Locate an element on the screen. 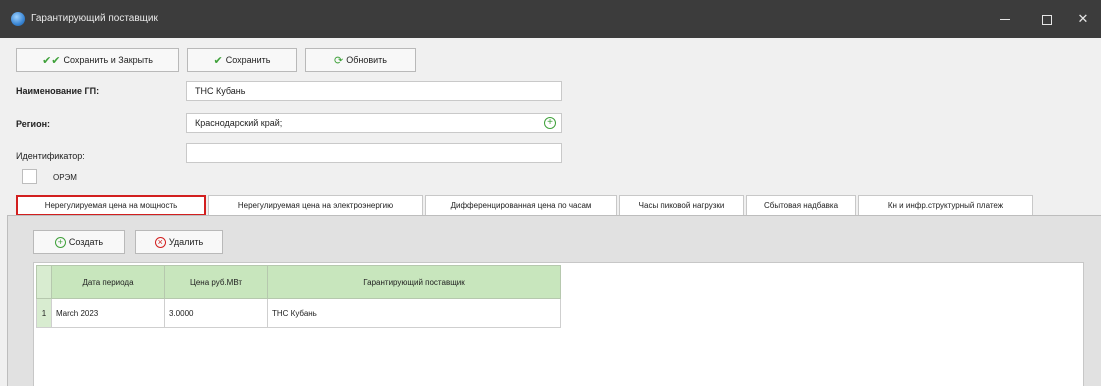 This screenshot has height=386, width=1101. region-value: Краснодарский край; is located at coordinates (239, 123).